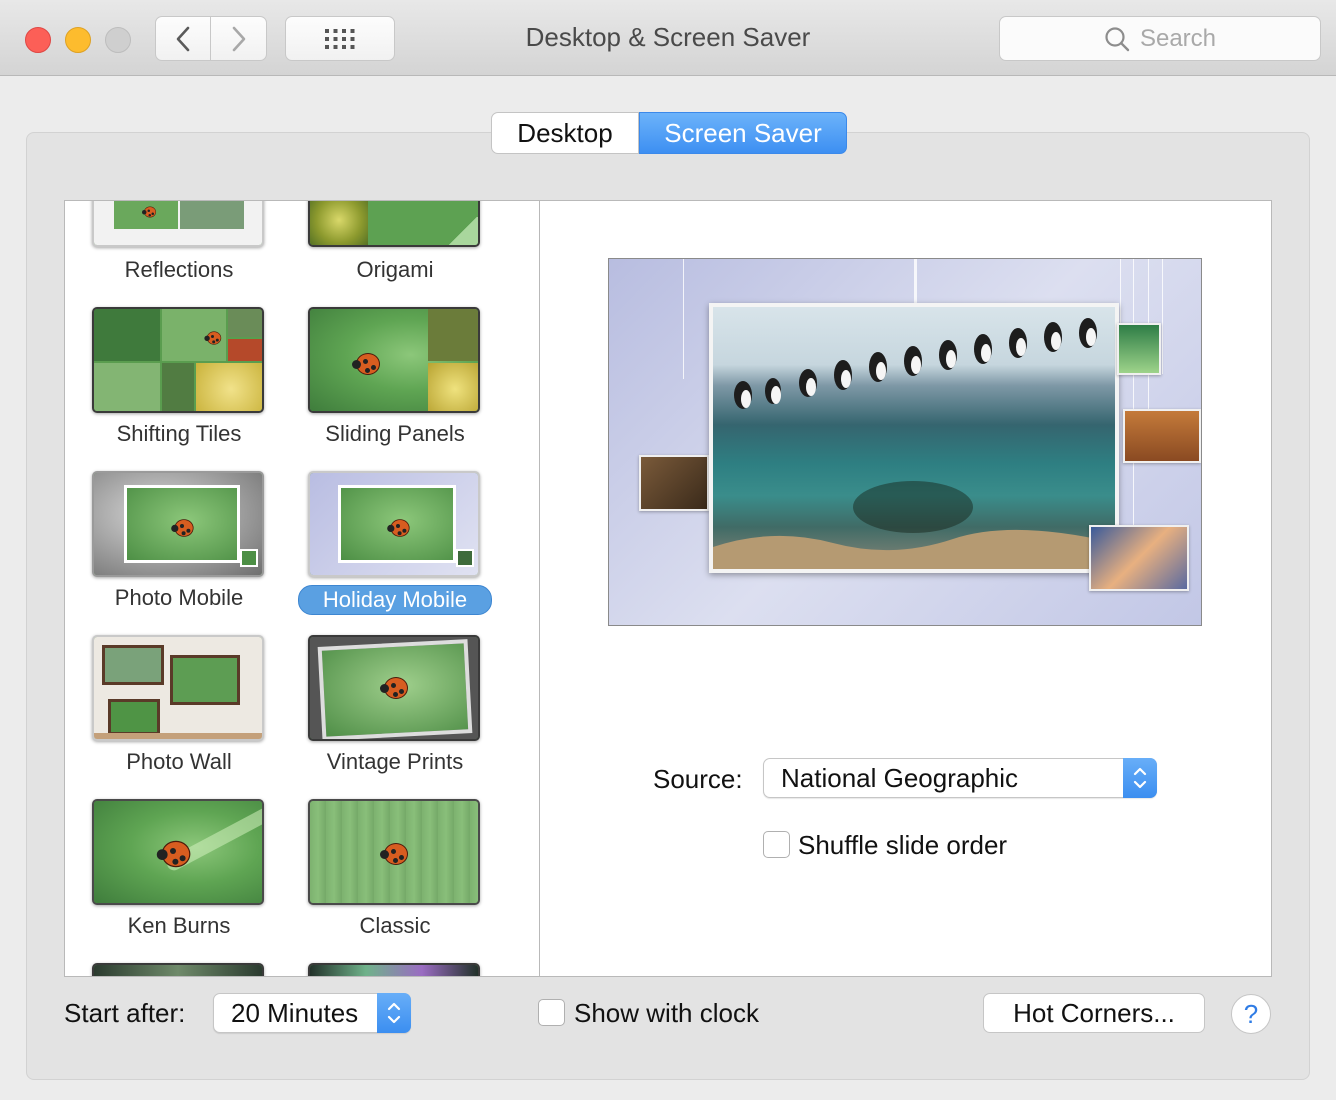  I want to click on grid-icon, so click(340, 38).